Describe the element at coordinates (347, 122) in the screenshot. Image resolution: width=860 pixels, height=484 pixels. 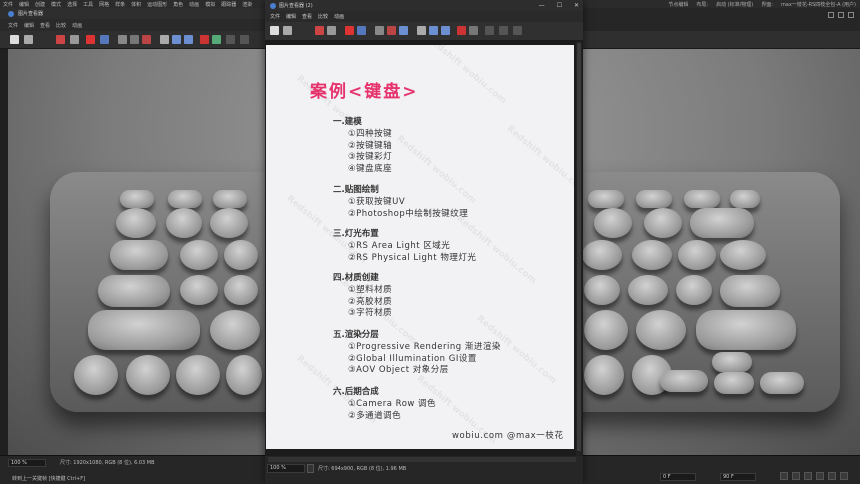
I see `section-heading: 一.建模` at that location.